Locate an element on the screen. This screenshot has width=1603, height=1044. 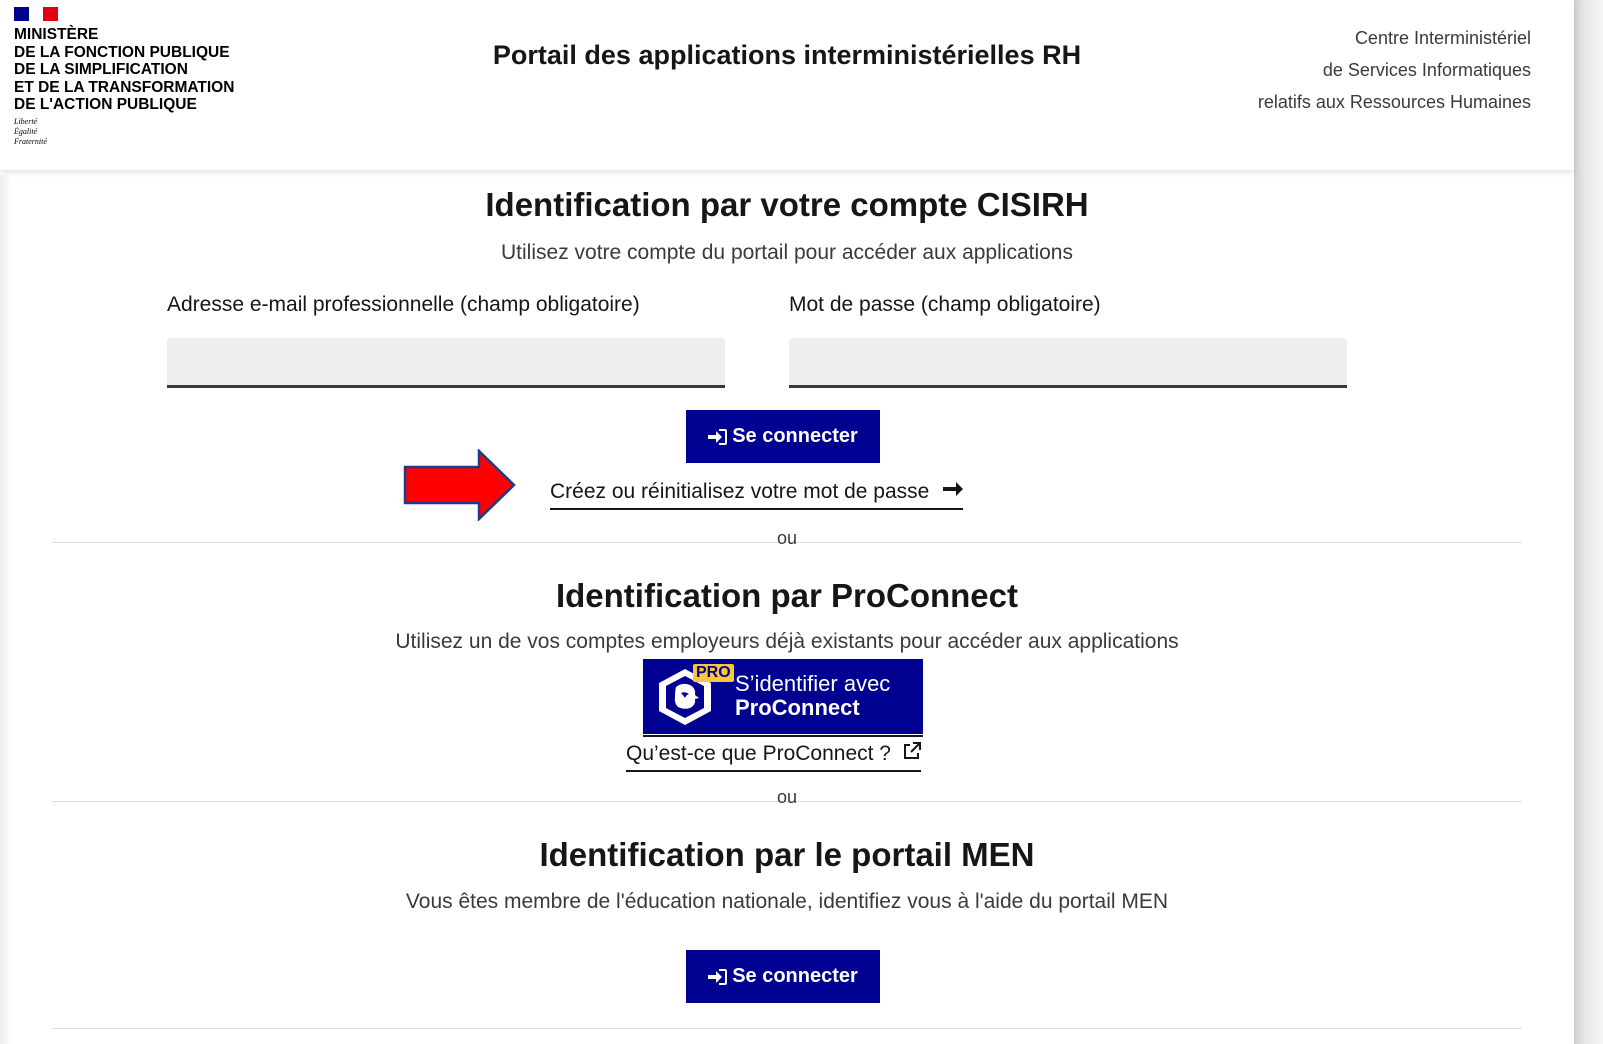
ministry-line: DE L'ACTION PUBLIQUE is located at coordinates (105, 105).